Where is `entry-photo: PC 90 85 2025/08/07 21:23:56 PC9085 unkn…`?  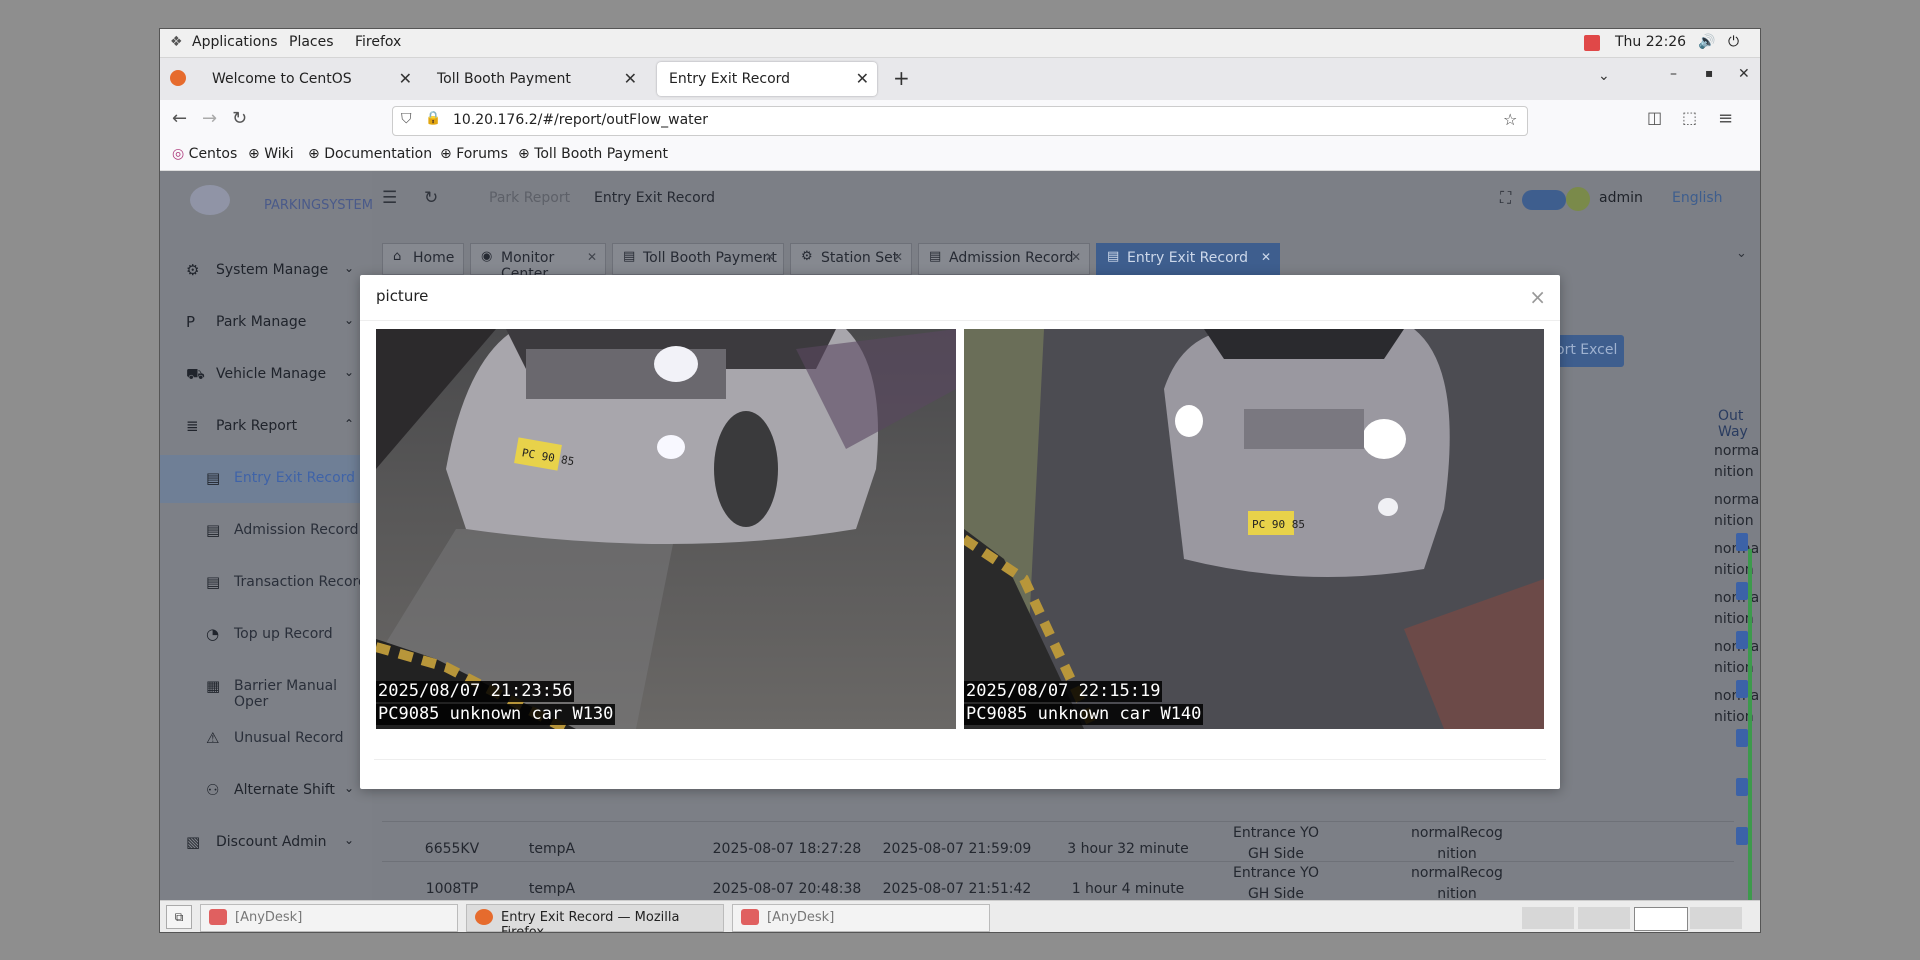
entry-photo: PC 90 85 2025/08/07 21:23:56 PC9085 unkn… is located at coordinates (666, 529).